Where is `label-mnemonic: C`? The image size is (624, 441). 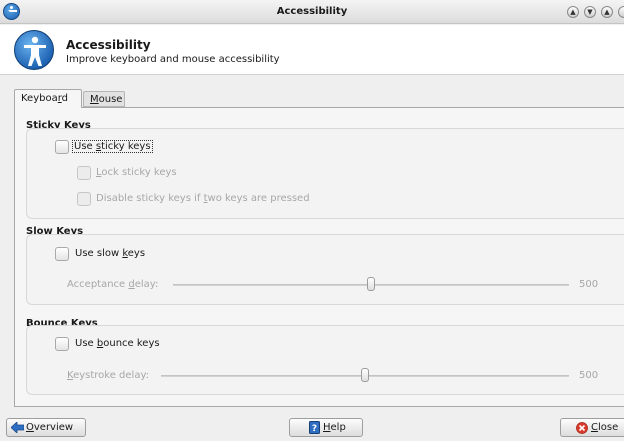 label-mnemonic: C is located at coordinates (594, 427).